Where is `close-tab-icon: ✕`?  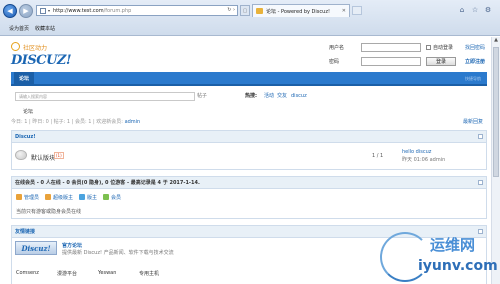 close-tab-icon: ✕ is located at coordinates (344, 11).